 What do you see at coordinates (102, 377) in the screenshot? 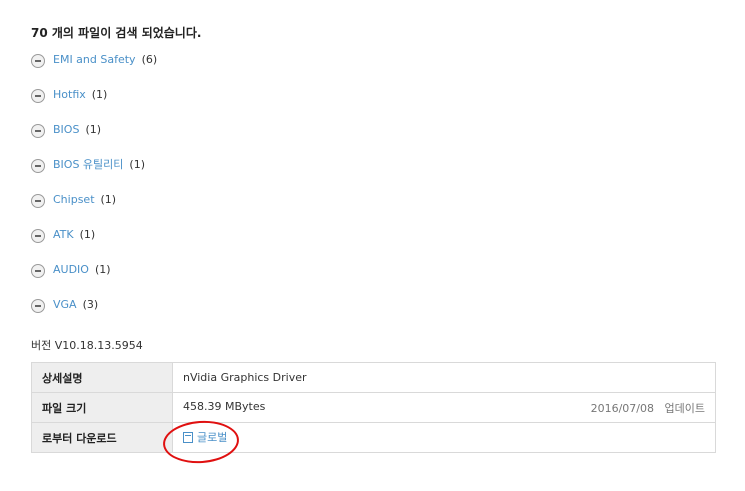
I see `description-label: 상세설명` at bounding box center [102, 377].